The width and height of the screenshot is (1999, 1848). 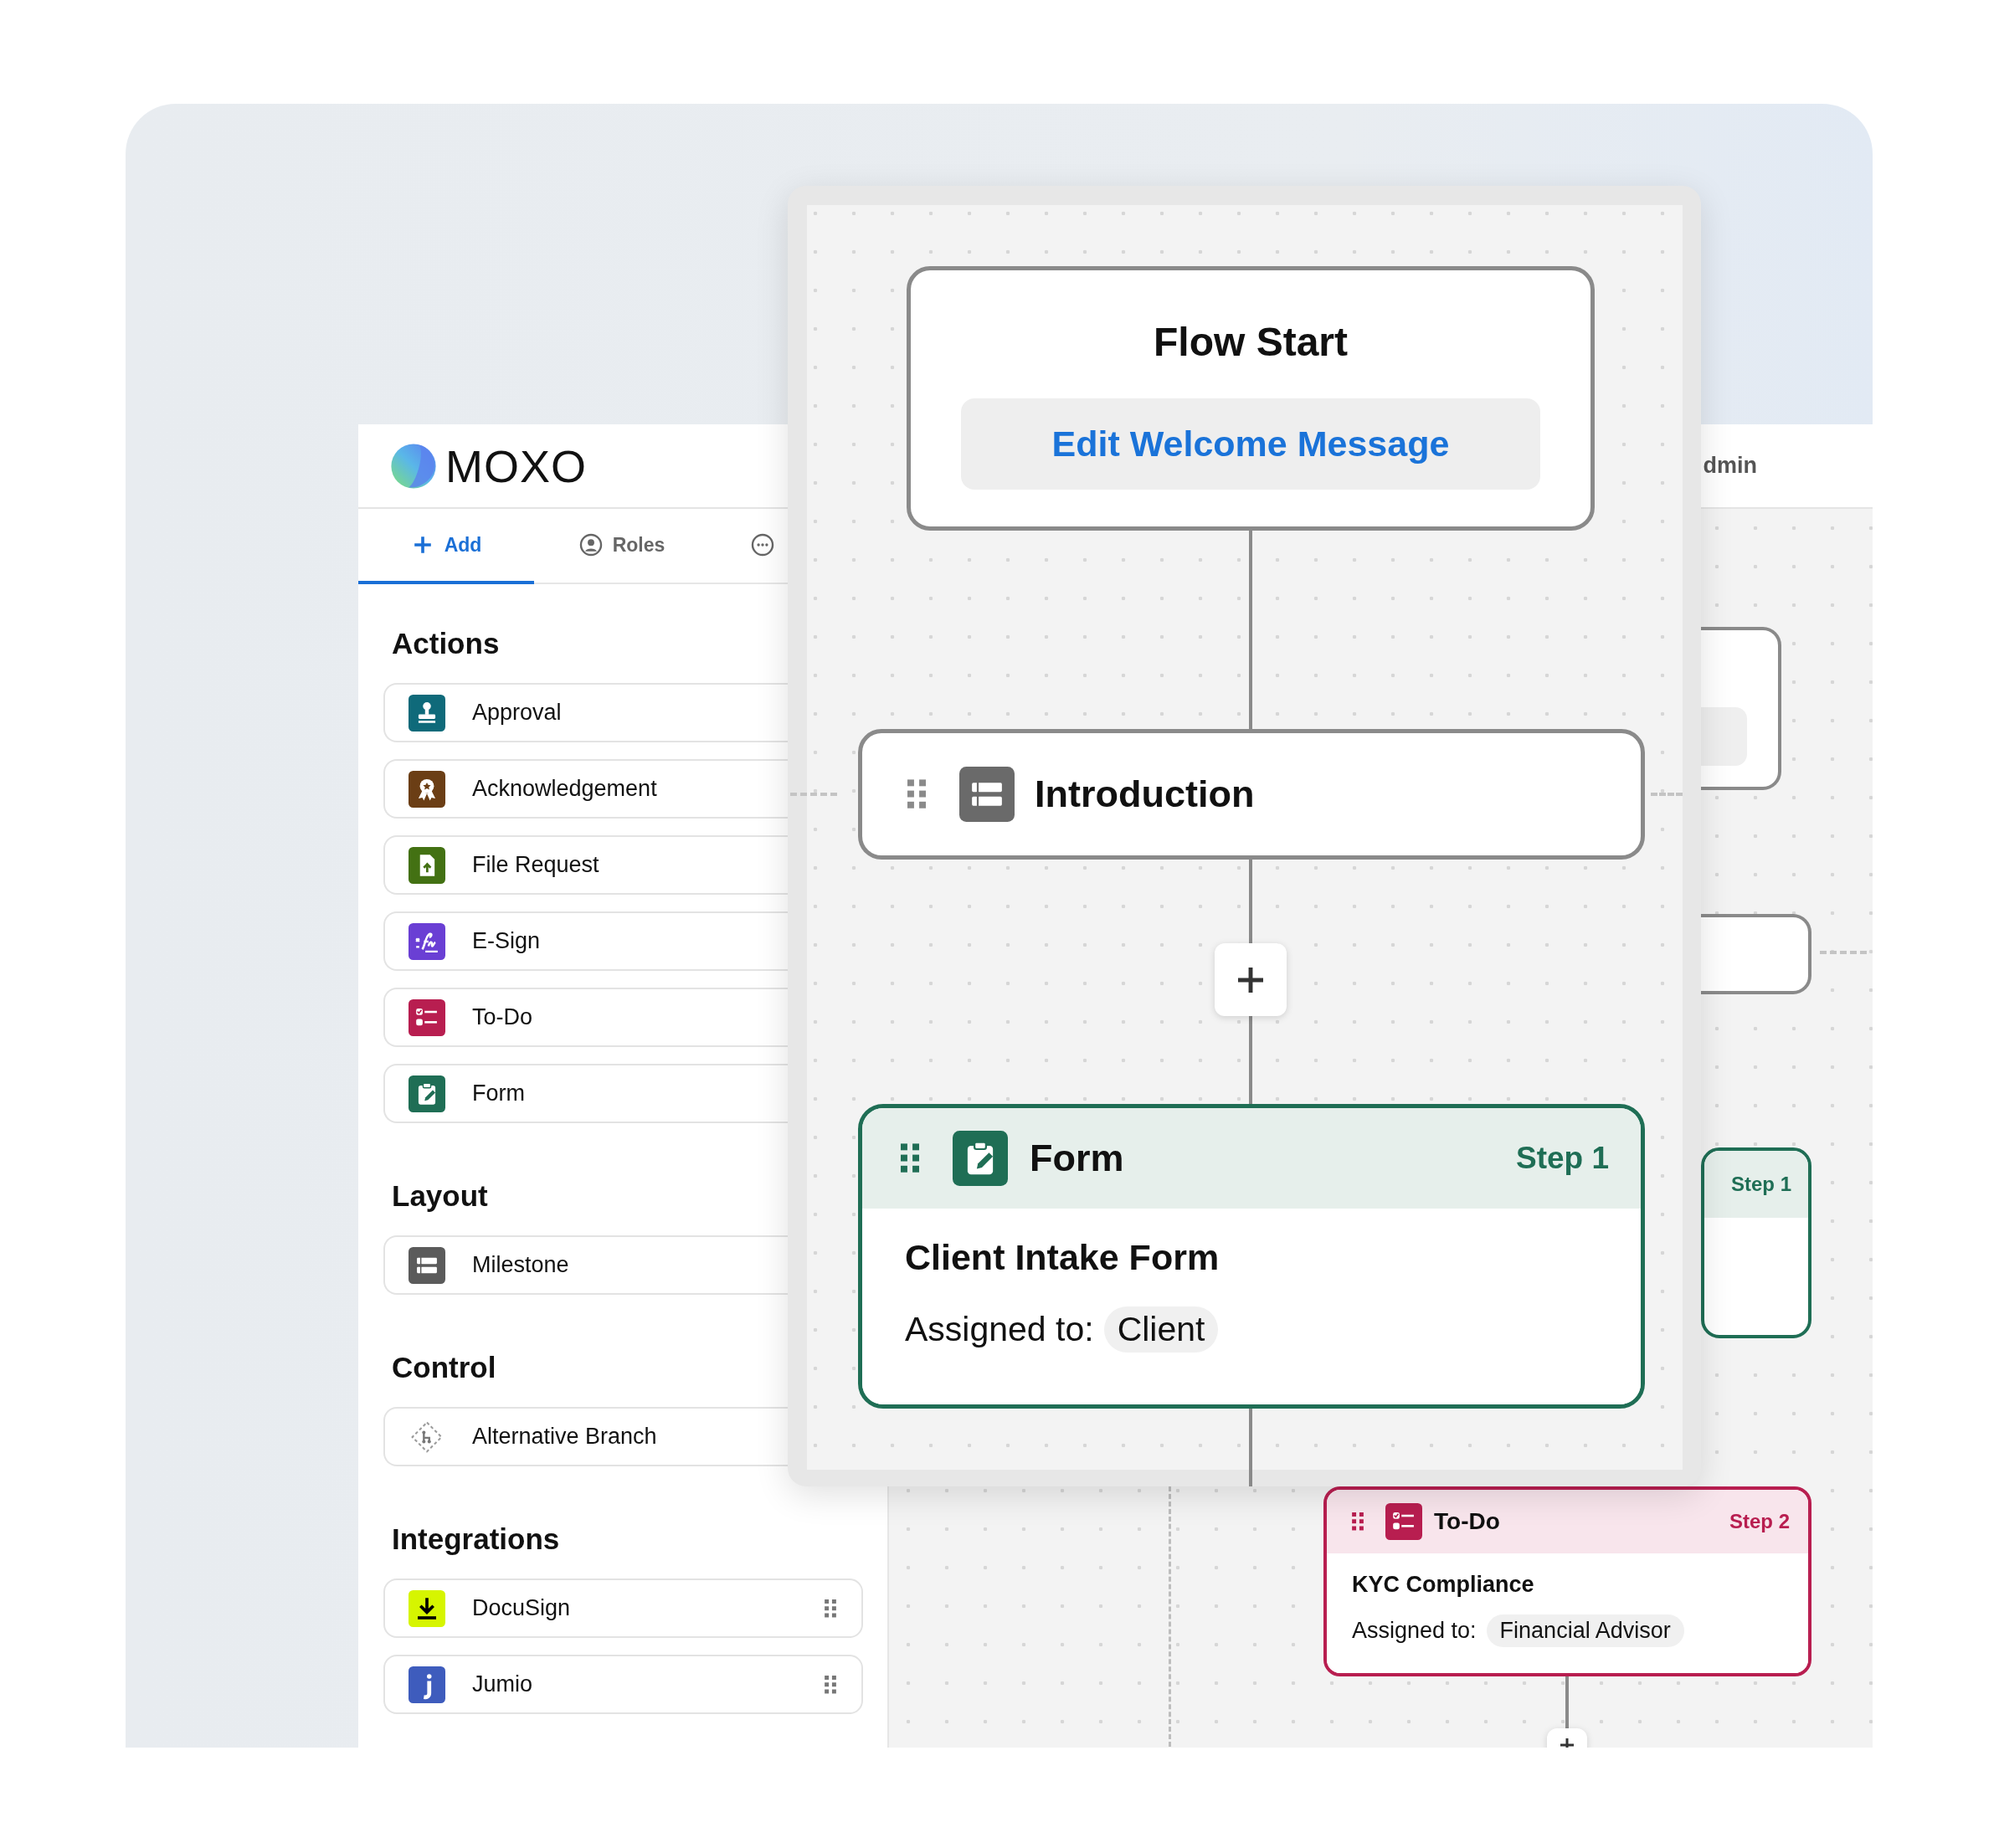 What do you see at coordinates (1251, 342) in the screenshot?
I see `node-title: Flow Start` at bounding box center [1251, 342].